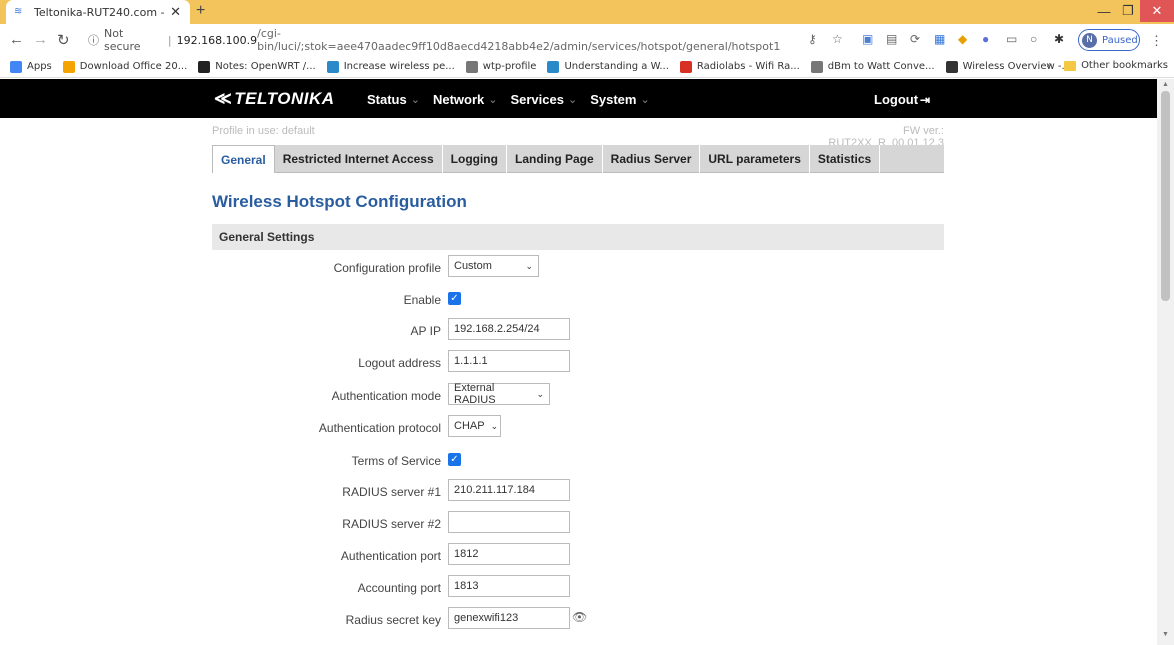 This screenshot has width=1174, height=645. Describe the element at coordinates (962, 39) in the screenshot. I see `extension-icon: ◆` at that location.